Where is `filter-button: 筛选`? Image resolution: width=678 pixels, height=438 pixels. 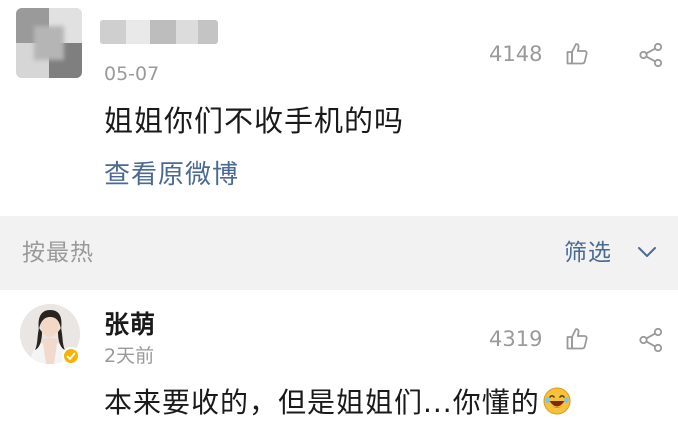
filter-button: 筛选 is located at coordinates (588, 253).